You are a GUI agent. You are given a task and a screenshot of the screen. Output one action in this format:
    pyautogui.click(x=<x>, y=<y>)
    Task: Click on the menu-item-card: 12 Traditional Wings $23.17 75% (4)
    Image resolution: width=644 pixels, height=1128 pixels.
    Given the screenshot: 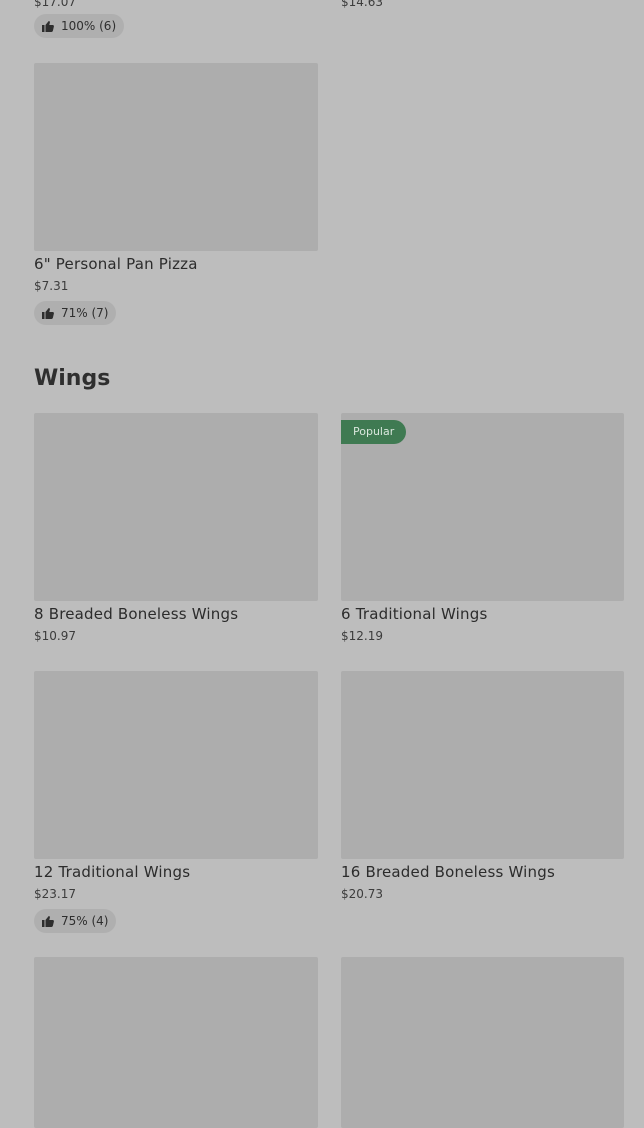 What is the action you would take?
    pyautogui.click(x=176, y=802)
    